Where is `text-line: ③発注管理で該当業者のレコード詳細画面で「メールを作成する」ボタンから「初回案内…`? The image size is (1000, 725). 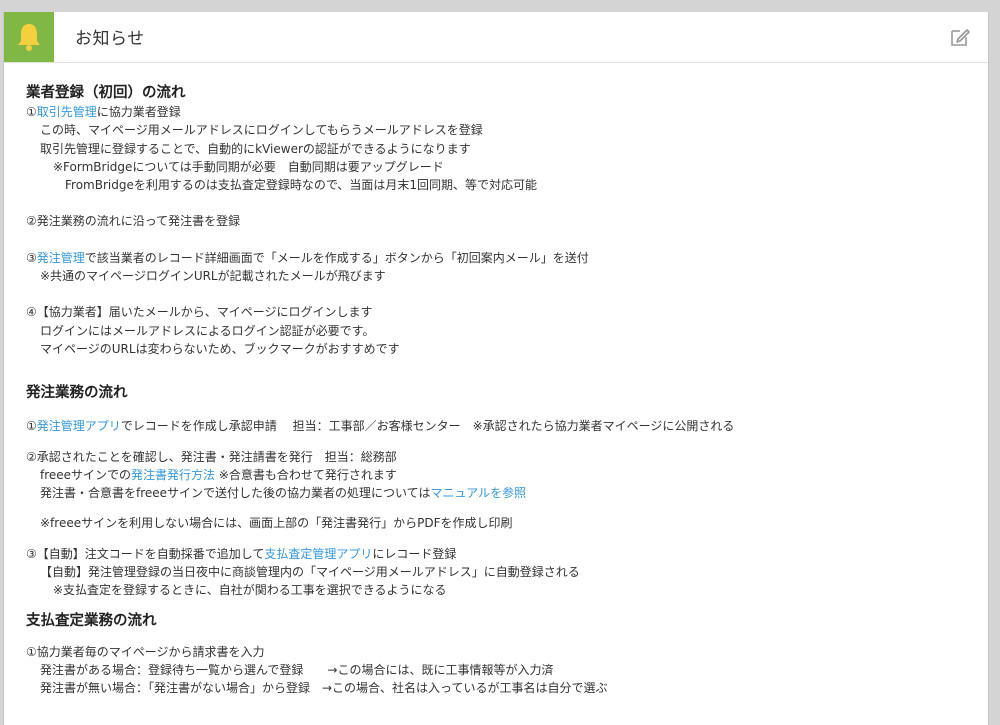 text-line: ③発注管理で該当業者のレコード詳細画面で「メールを作成する」ボタンから「初回案内… is located at coordinates (307, 257).